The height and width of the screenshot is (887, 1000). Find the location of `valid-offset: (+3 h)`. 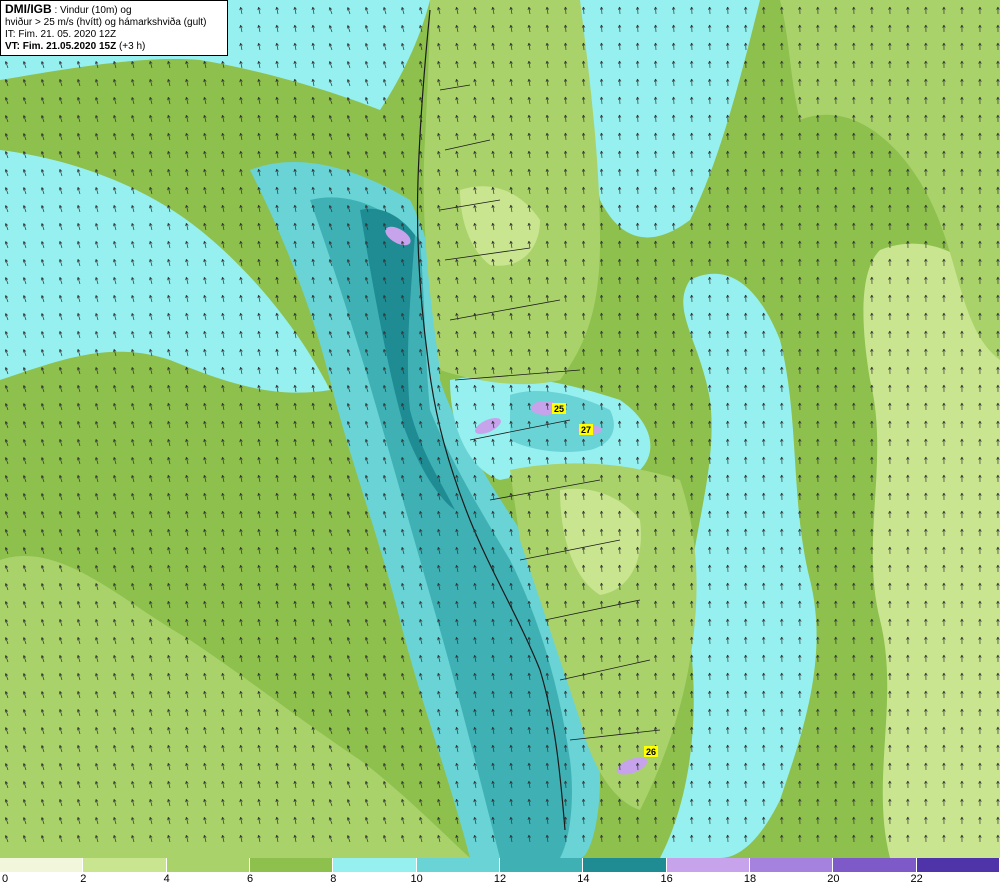

valid-offset: (+3 h) is located at coordinates (131, 46).